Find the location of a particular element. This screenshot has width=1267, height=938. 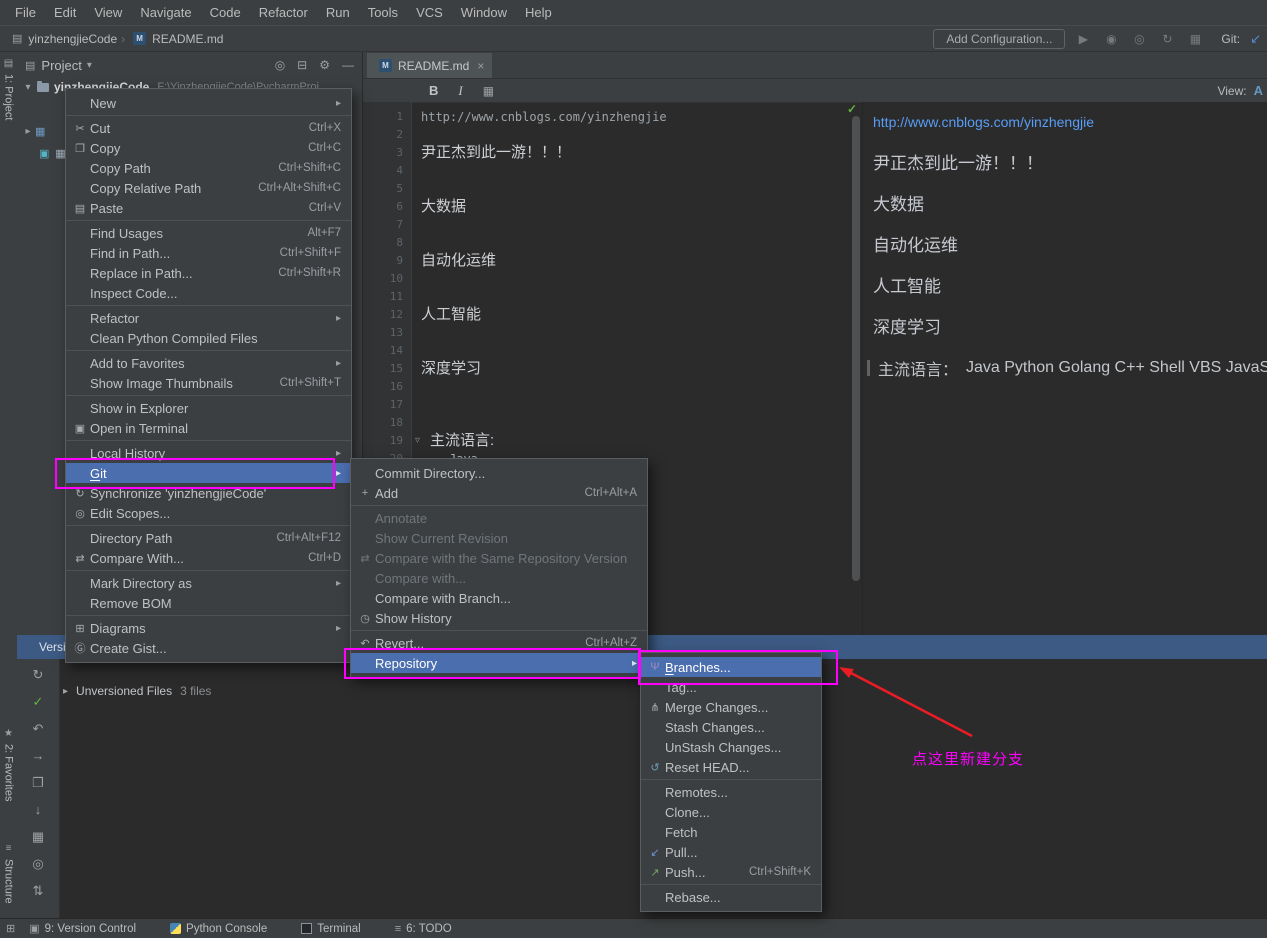

expand-icon: ⇅ is located at coordinates (38, 890).